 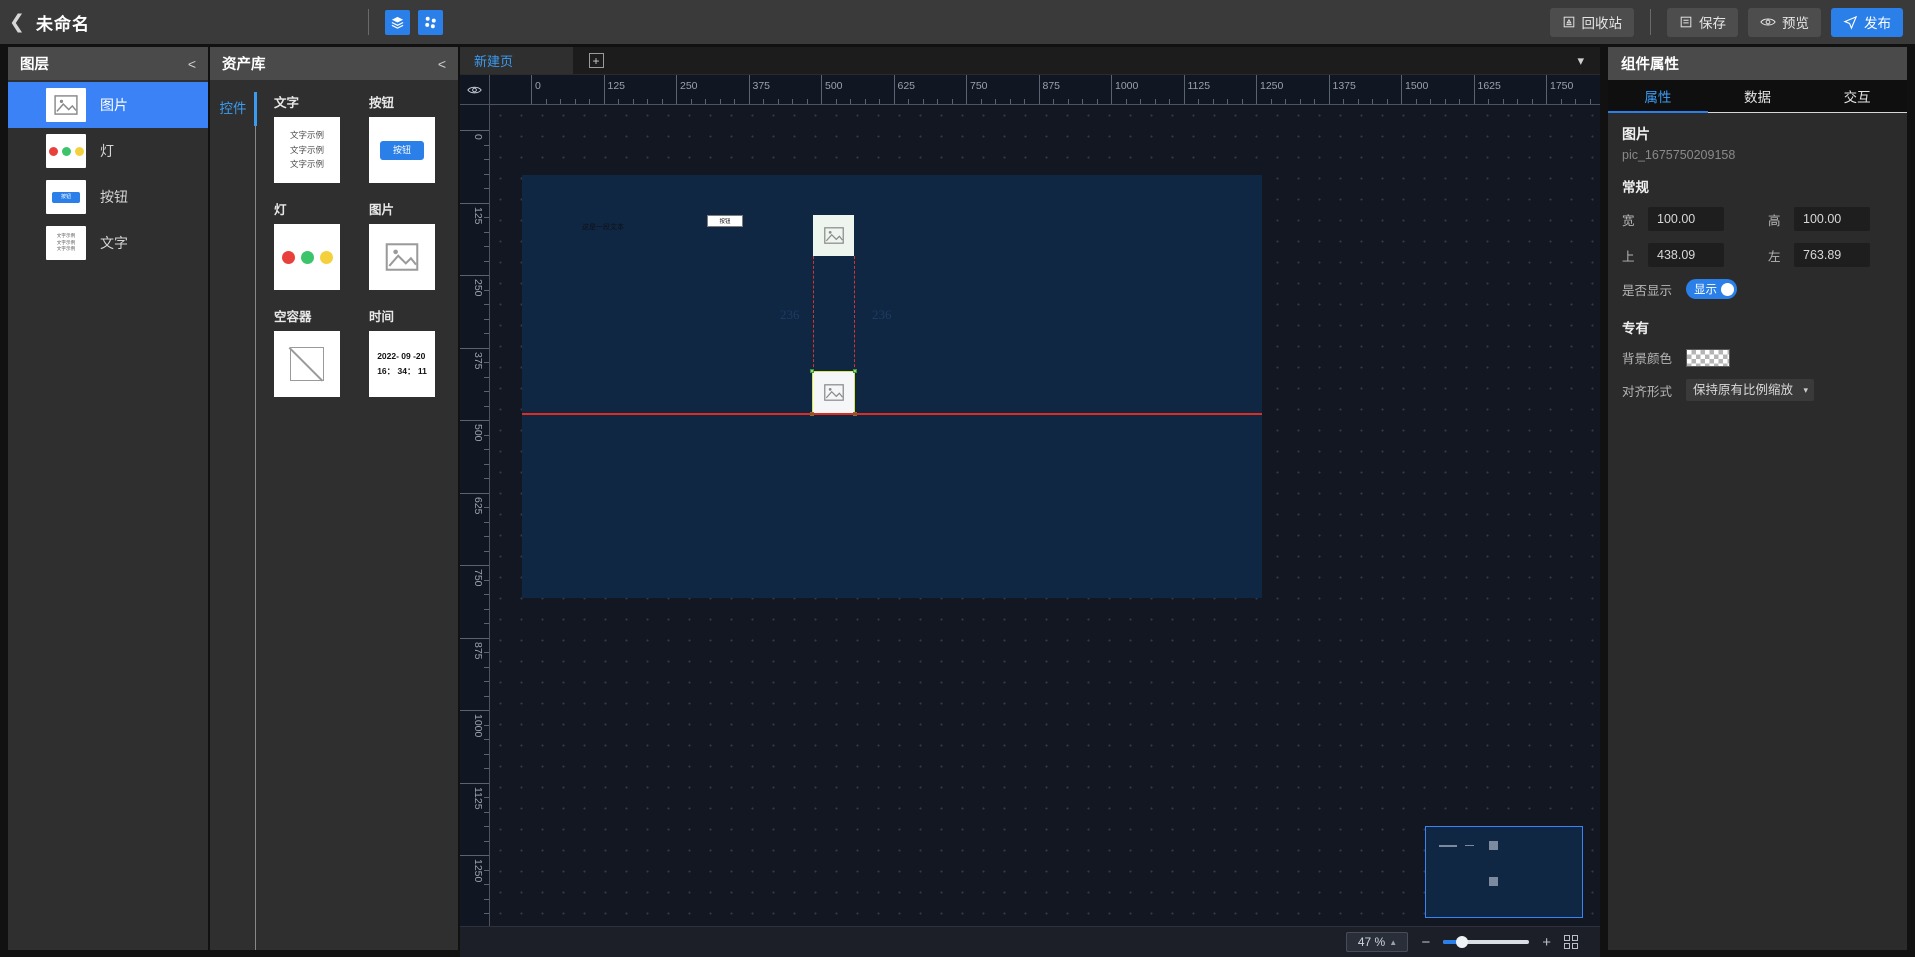 I want to click on publish-button: 发布, so click(x=1867, y=22).